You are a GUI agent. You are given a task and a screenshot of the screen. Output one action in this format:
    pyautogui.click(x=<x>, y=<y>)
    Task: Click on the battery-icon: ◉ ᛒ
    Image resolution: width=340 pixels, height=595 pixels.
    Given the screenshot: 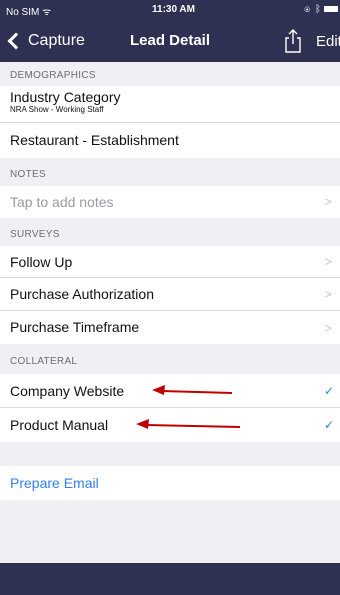 What is the action you would take?
    pyautogui.click(x=321, y=9)
    